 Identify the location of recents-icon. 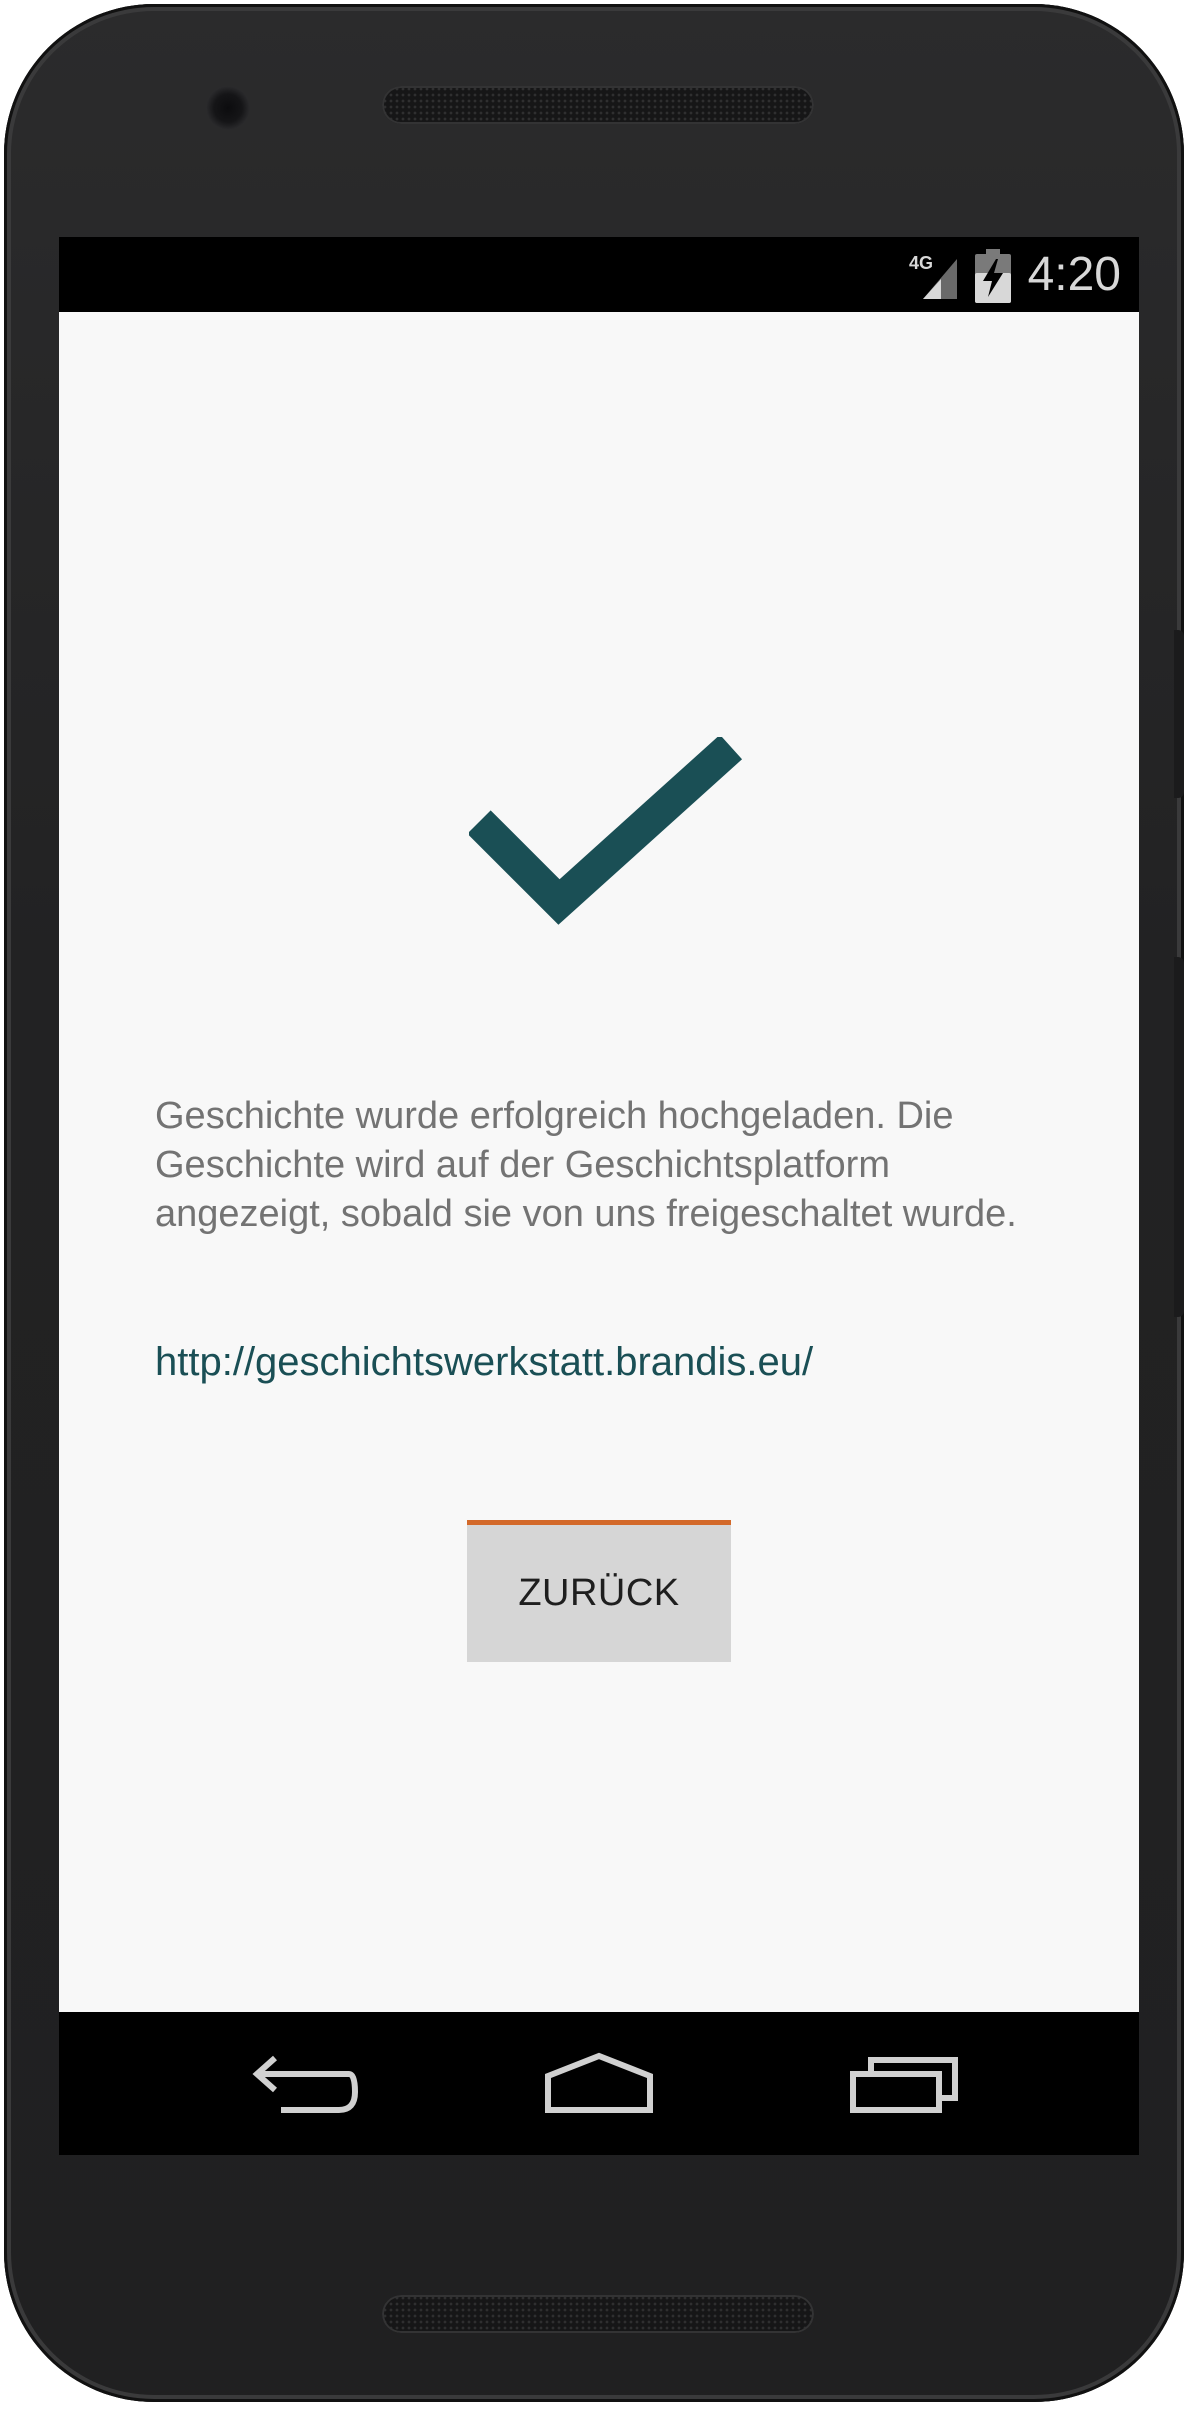
(904, 2084).